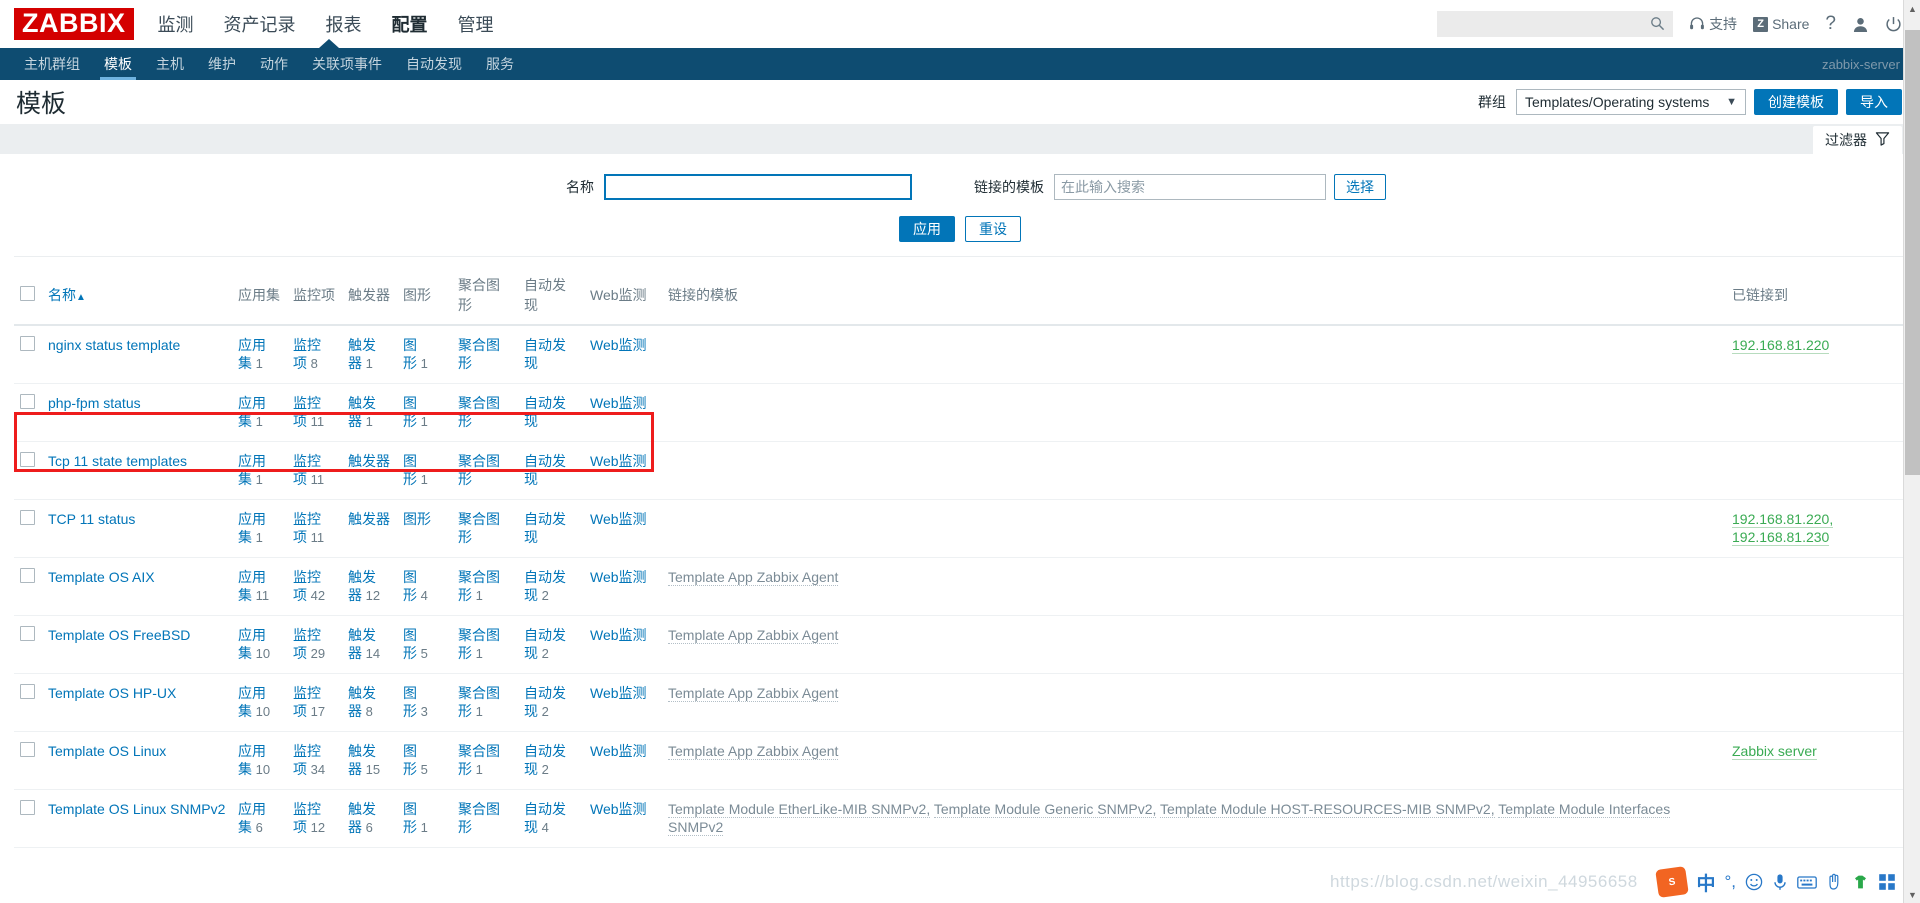 The width and height of the screenshot is (1920, 903). What do you see at coordinates (1774, 751) in the screenshot?
I see `linked-host-link: Zabbix server` at bounding box center [1774, 751].